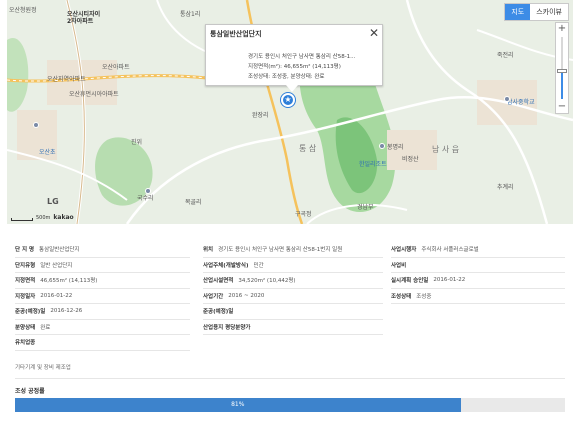  Describe the element at coordinates (286, 77) in the screenshot. I see `popup-status: 조성상태: 조성중, 분양상태: 완료` at that location.